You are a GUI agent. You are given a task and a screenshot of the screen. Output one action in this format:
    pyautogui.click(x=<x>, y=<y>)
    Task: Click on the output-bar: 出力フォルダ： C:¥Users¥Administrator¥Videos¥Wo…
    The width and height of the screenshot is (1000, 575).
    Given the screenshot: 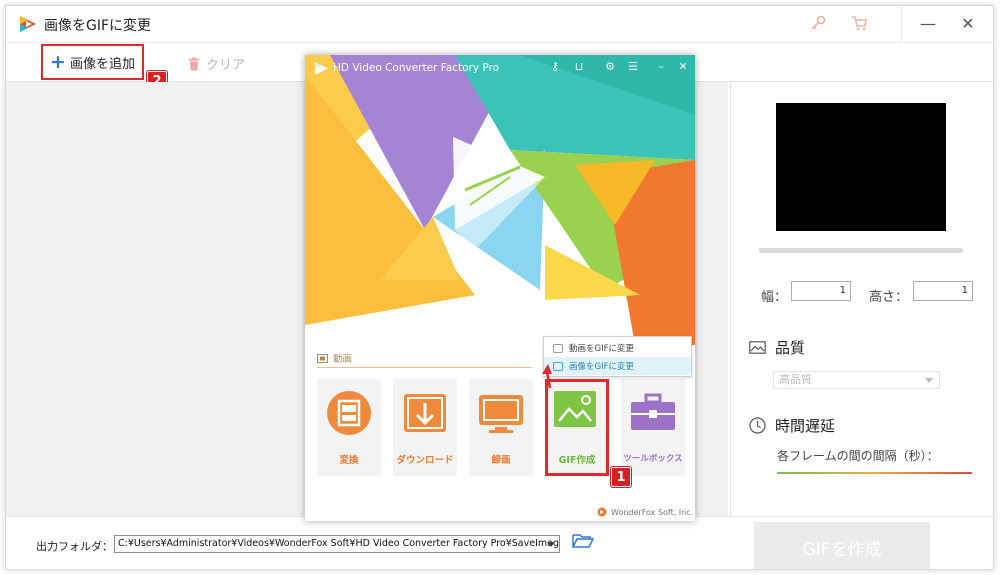 What is the action you would take?
    pyautogui.click(x=499, y=542)
    